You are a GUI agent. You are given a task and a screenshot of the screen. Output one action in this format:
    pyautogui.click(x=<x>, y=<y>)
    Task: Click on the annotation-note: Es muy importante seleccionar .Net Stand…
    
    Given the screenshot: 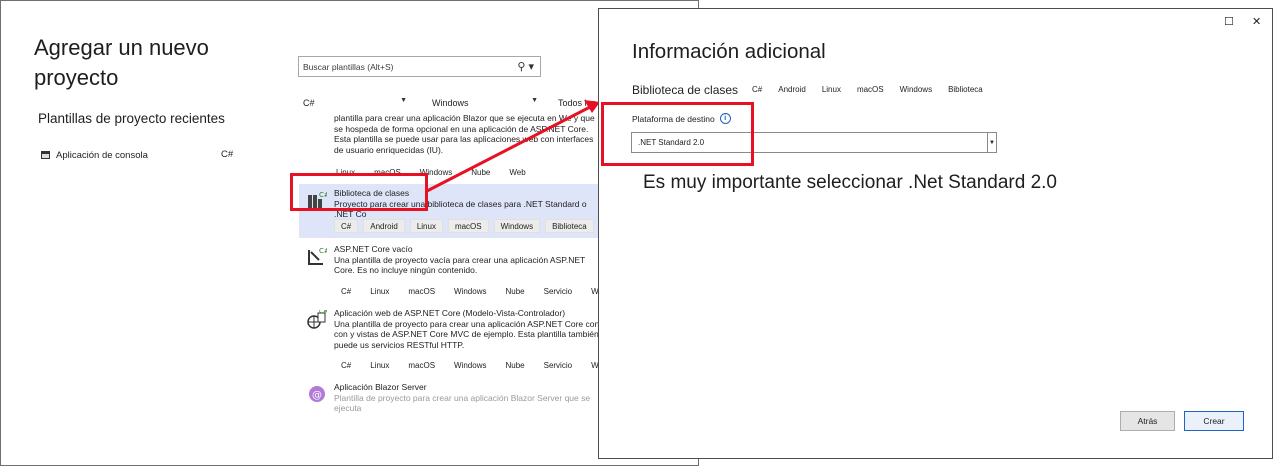 What is the action you would take?
    pyautogui.click(x=850, y=182)
    